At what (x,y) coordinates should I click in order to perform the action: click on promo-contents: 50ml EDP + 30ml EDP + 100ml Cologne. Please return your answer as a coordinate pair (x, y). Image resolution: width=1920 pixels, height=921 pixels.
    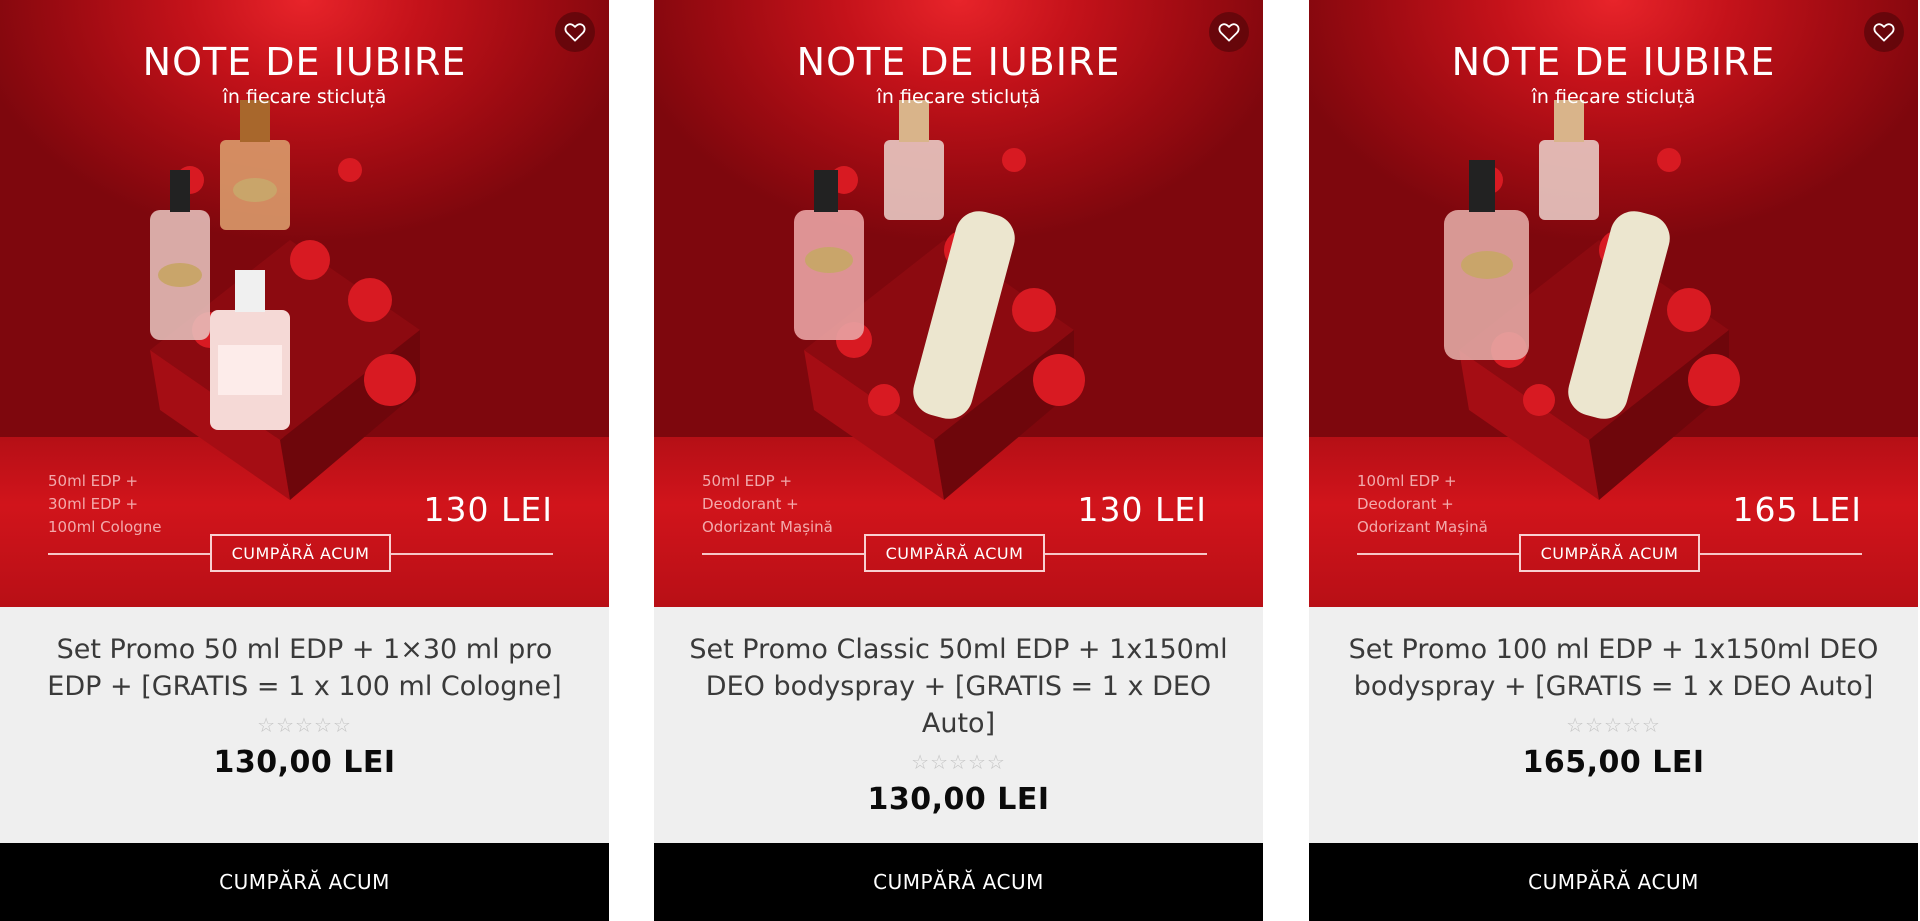
    Looking at the image, I should click on (104, 504).